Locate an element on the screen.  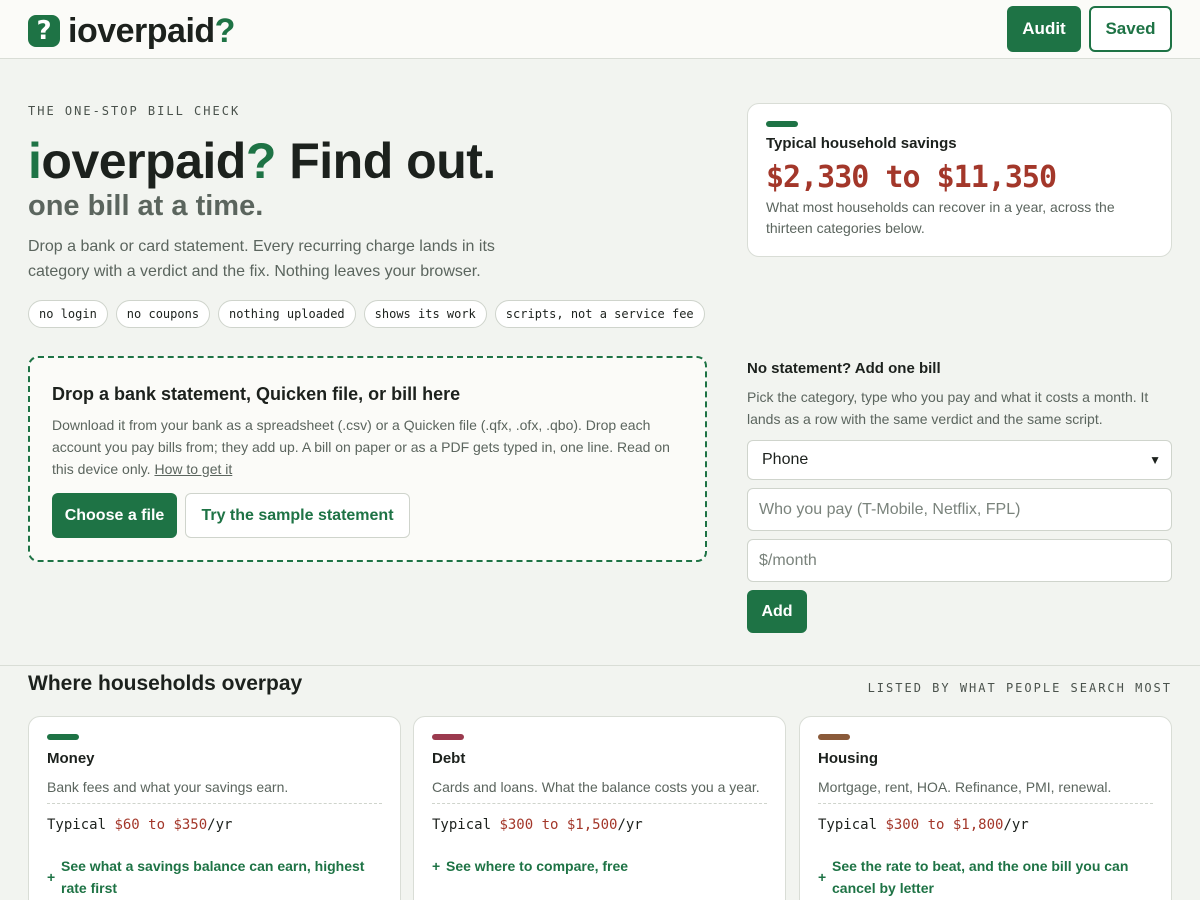
typical-value: $300 to $1,800 is located at coordinates (944, 825).